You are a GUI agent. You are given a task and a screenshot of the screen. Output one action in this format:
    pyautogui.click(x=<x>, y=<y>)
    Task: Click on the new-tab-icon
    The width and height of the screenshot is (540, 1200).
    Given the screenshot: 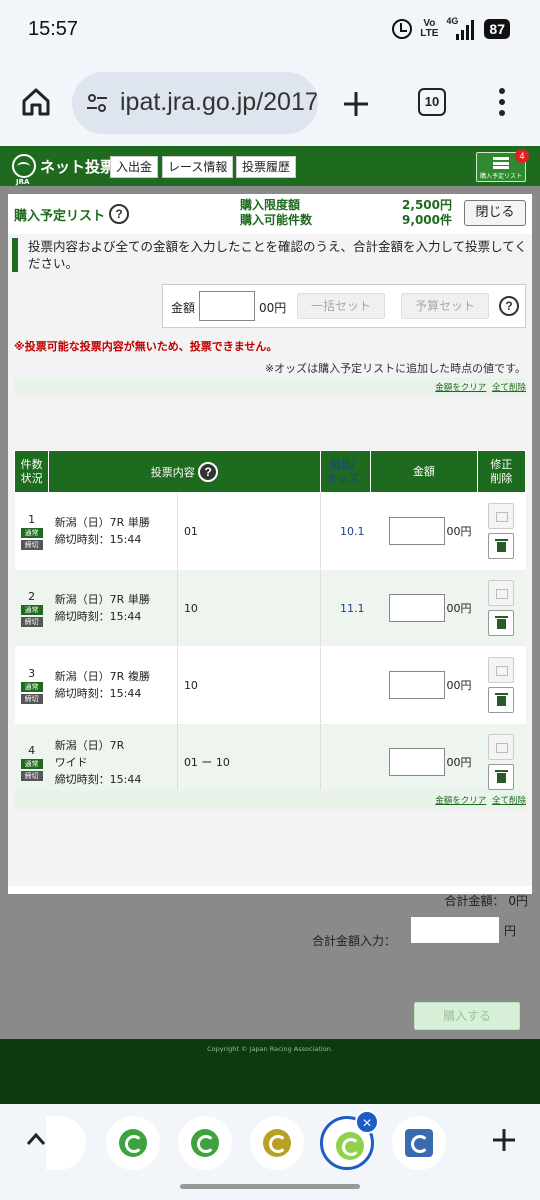 What is the action you would take?
    pyautogui.click(x=356, y=104)
    